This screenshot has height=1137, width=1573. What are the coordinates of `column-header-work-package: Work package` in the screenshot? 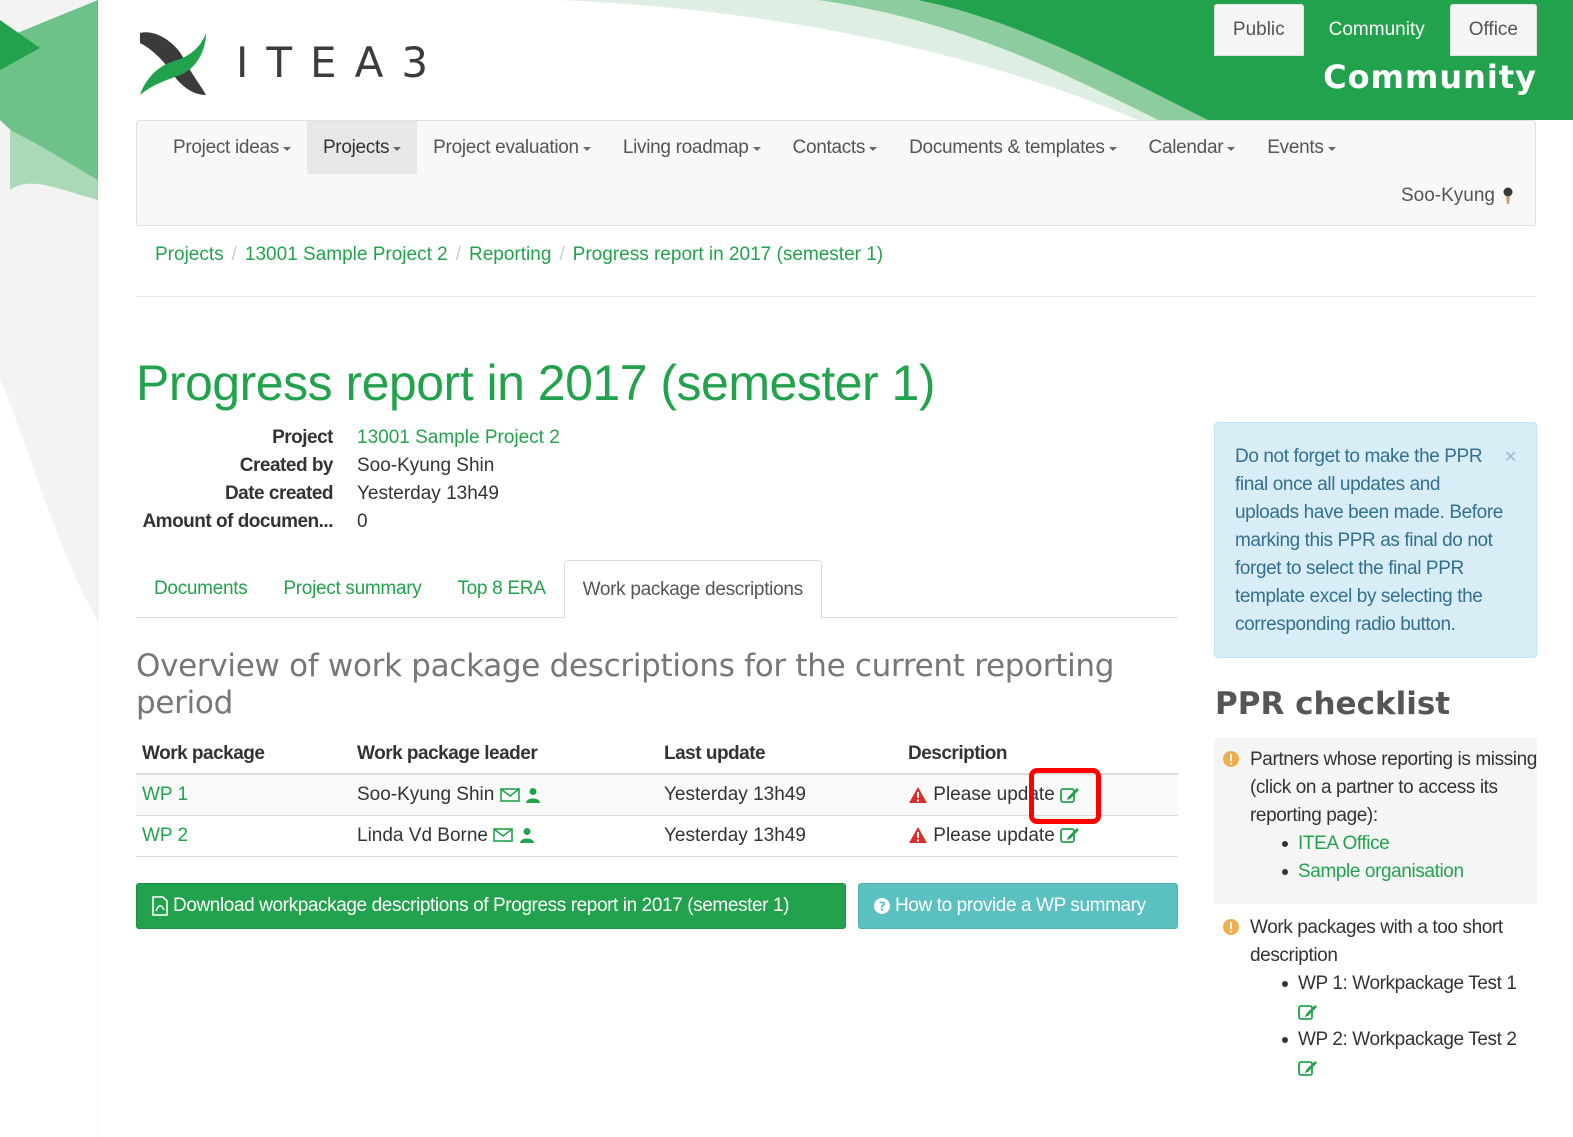 It's located at (243, 754).